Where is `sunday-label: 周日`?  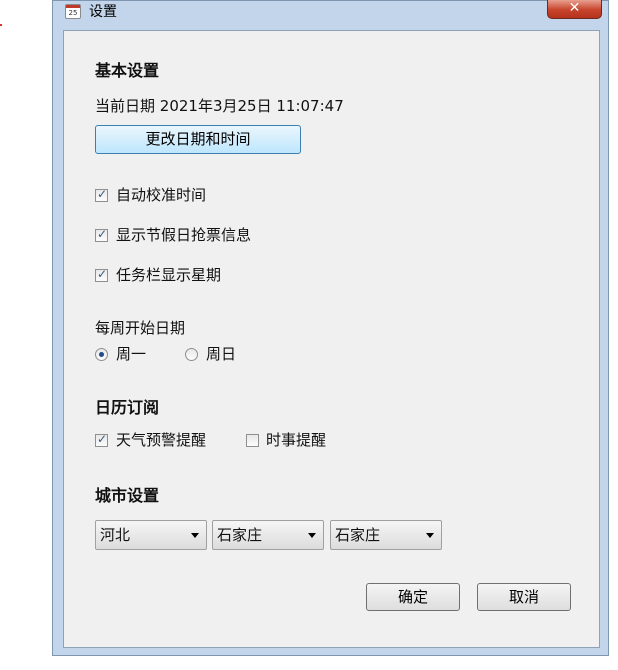 sunday-label: 周日 is located at coordinates (221, 354).